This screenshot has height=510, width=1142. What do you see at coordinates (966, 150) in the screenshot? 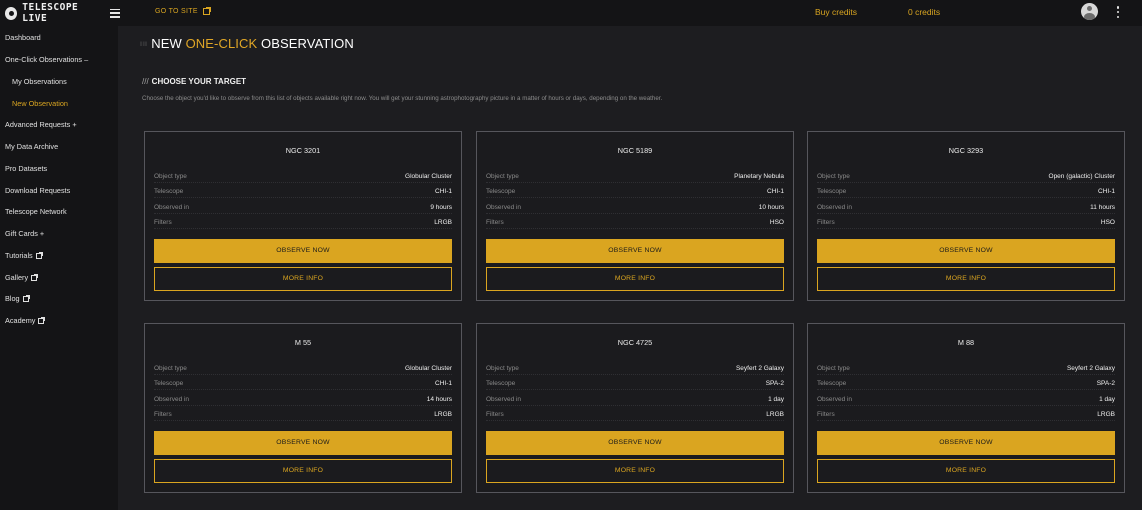
I see `target-name: NGC 3293` at bounding box center [966, 150].